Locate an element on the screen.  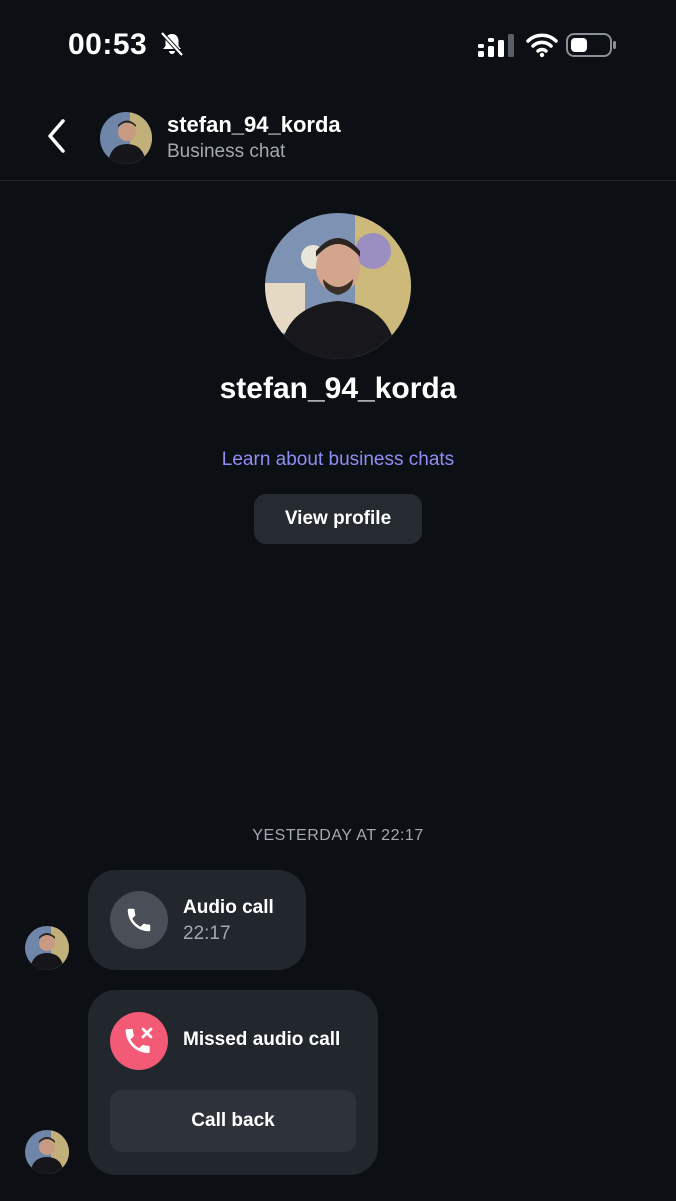
chat-header: stefan_94_korda Business chat is located at coordinates (338, 135).